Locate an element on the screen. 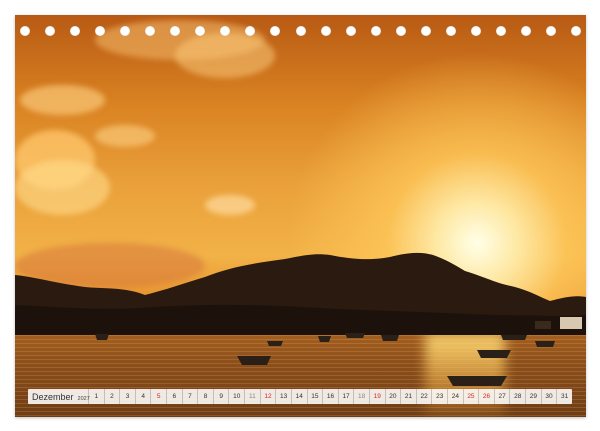 This screenshot has width=600, height=431. day-cell: 7 is located at coordinates (189, 396).